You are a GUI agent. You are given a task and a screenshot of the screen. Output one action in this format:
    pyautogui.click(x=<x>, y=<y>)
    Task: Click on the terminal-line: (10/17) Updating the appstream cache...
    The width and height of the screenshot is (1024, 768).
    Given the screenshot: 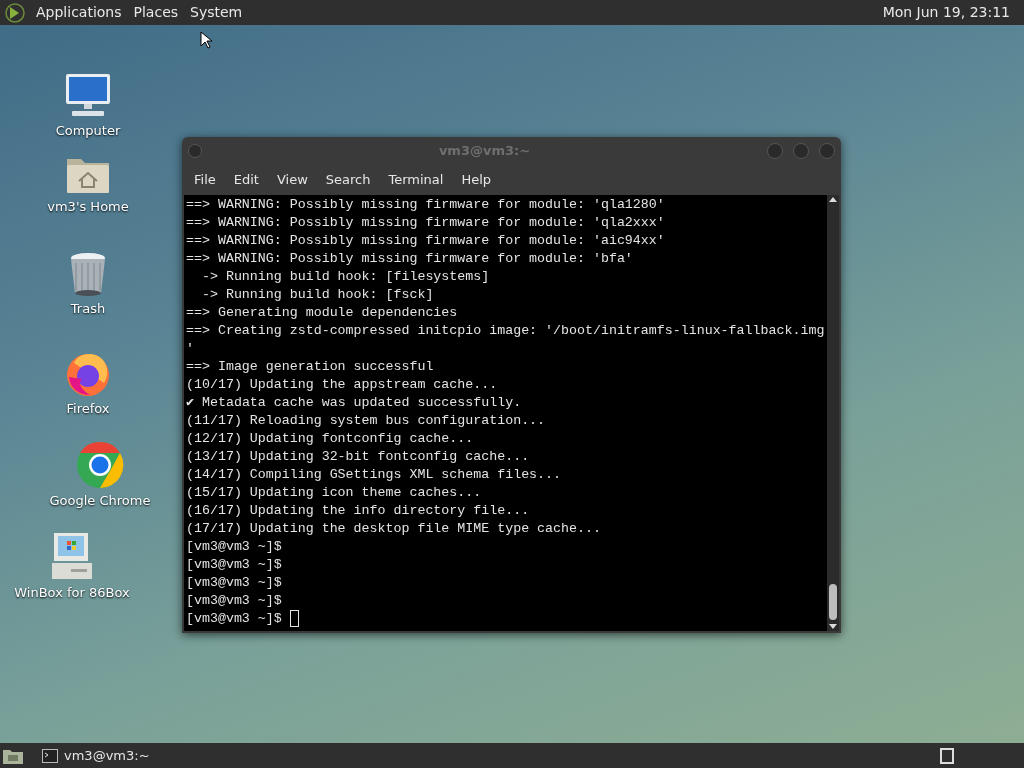 What is the action you would take?
    pyautogui.click(x=342, y=385)
    